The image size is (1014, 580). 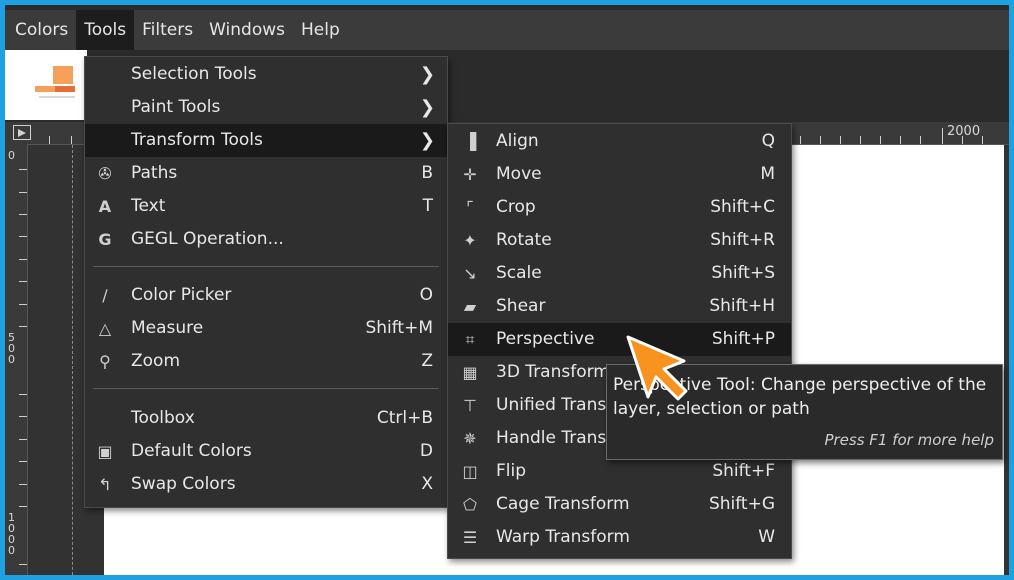 What do you see at coordinates (266, 107) in the screenshot?
I see `menu-item-paint-tools: Paint Tools ❯` at bounding box center [266, 107].